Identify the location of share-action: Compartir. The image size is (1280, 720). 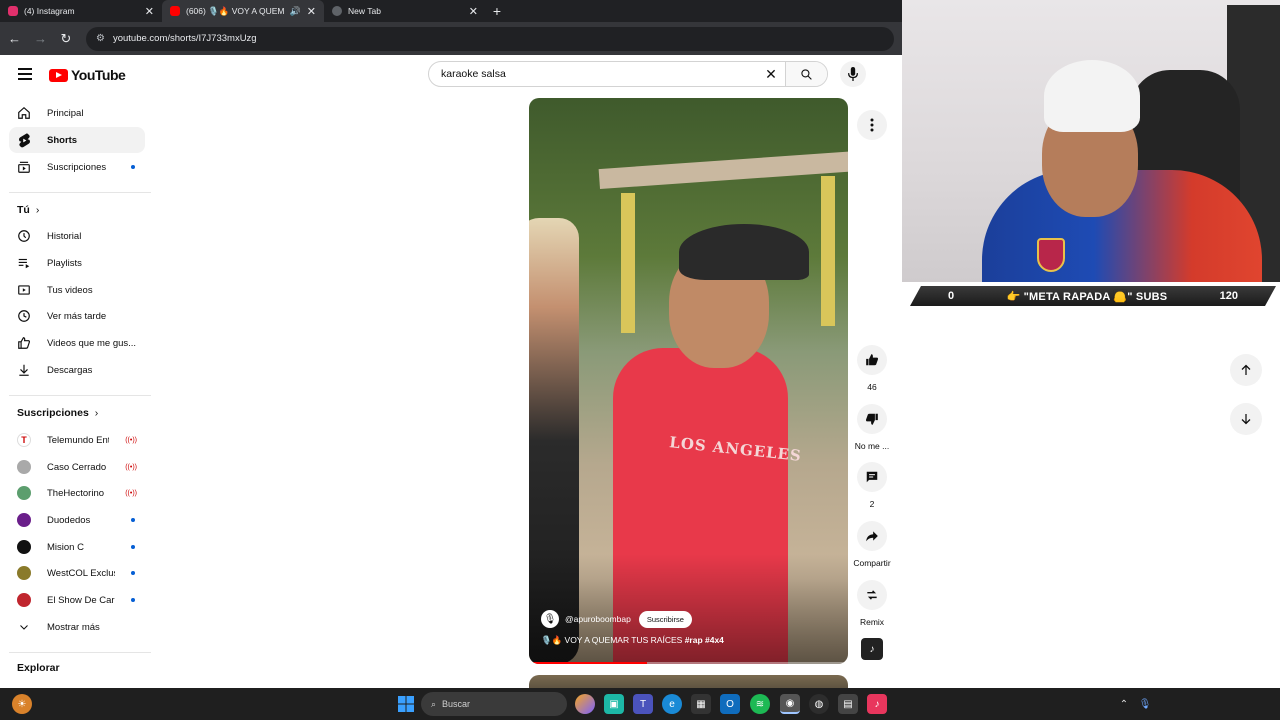
(872, 544).